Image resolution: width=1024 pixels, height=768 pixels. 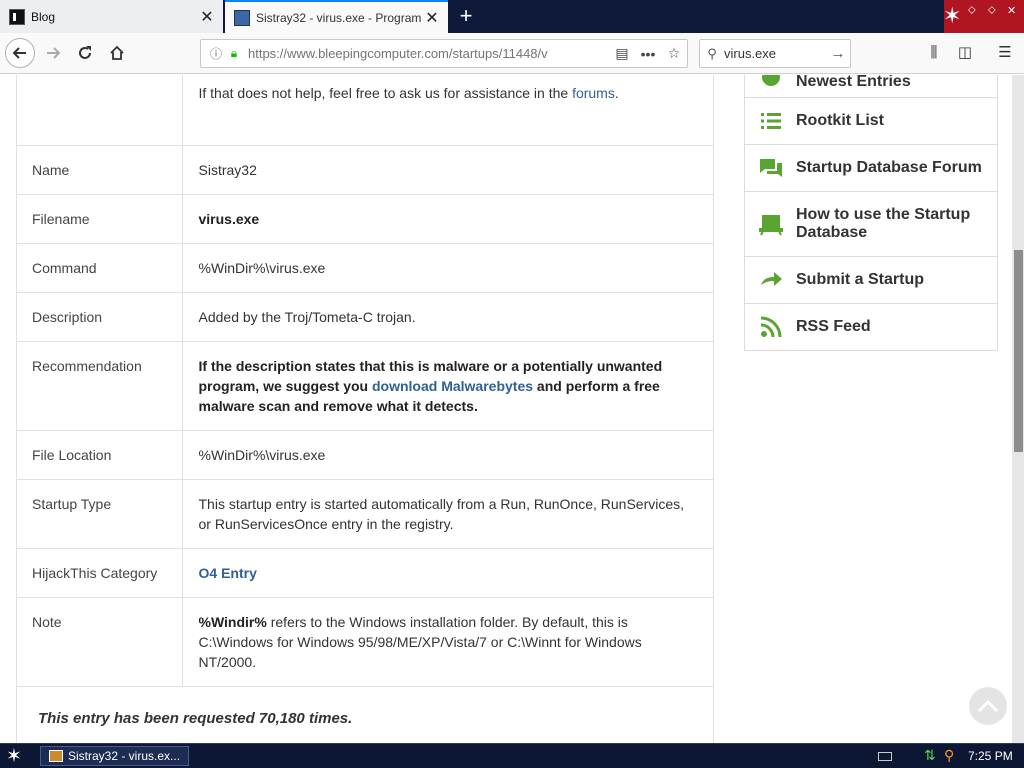 I want to click on hijackthis-cell: O4 Entry, so click(x=448, y=573).